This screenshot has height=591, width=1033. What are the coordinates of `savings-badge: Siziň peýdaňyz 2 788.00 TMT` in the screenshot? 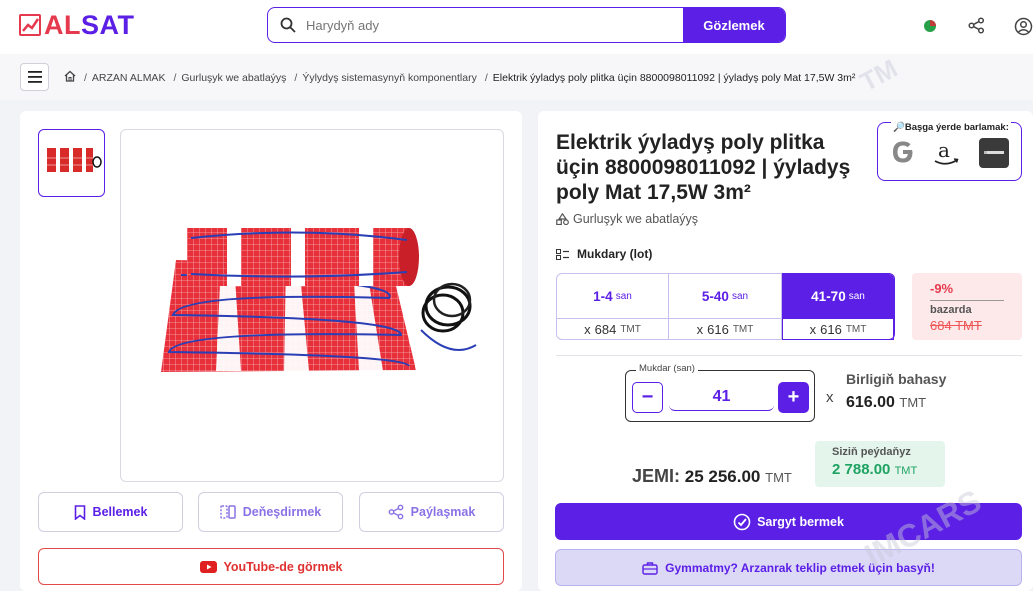 It's located at (880, 464).